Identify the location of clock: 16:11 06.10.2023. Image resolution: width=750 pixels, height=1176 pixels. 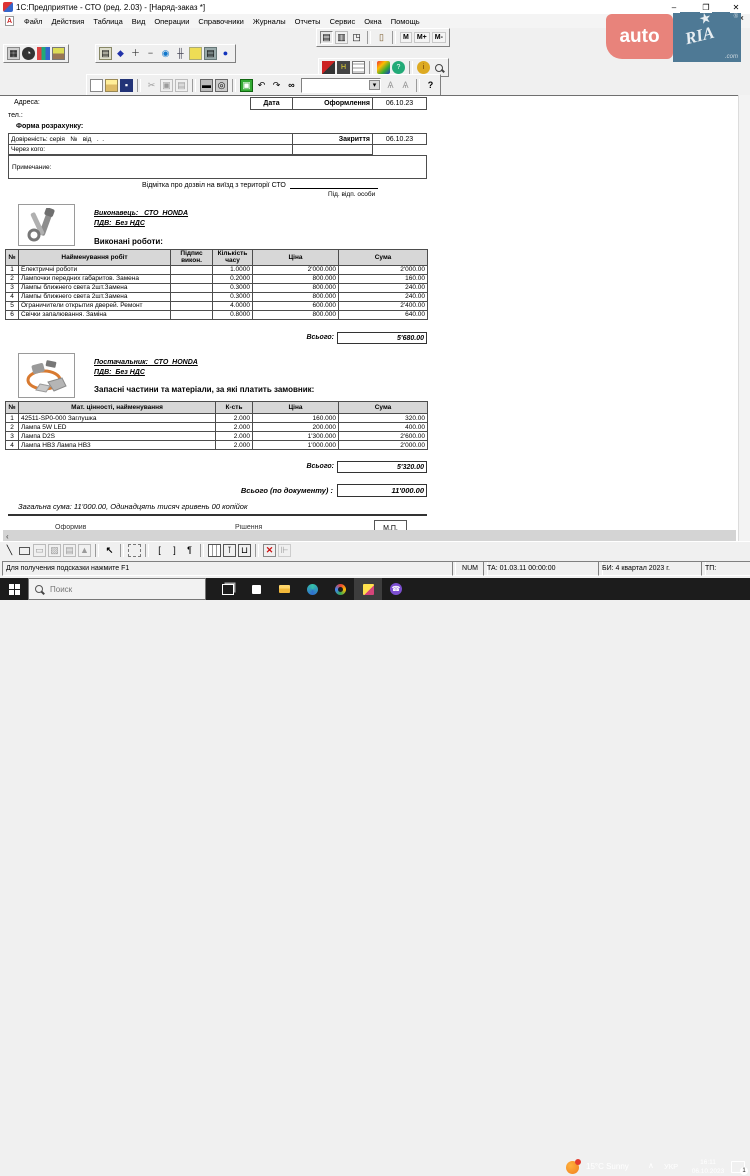
(708, 1167).